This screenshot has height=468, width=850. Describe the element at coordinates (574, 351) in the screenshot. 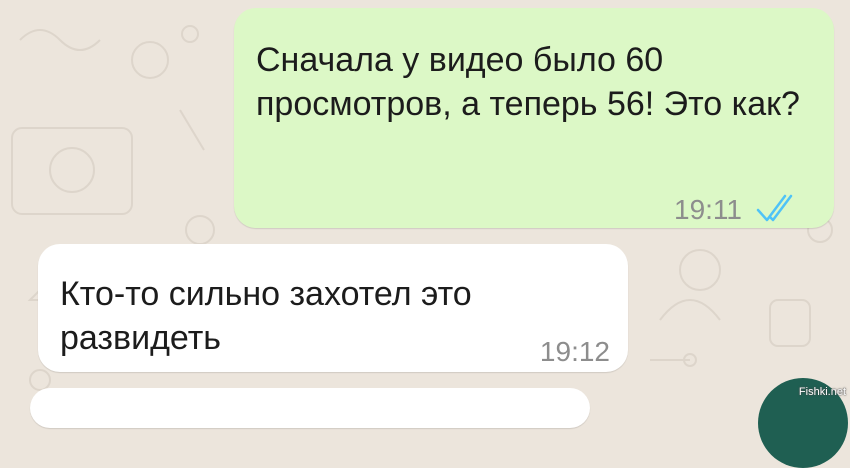

I see `message-time: 19:12` at that location.